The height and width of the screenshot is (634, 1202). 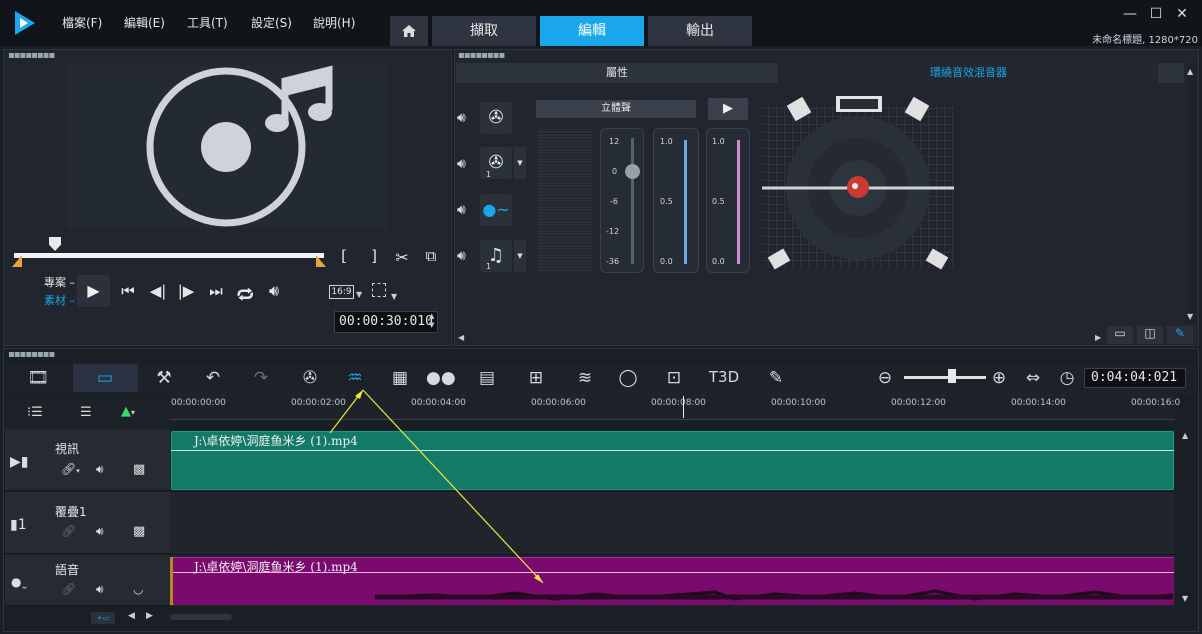 I want to click on multi-camera-icon: ⊞, so click(x=536, y=378).